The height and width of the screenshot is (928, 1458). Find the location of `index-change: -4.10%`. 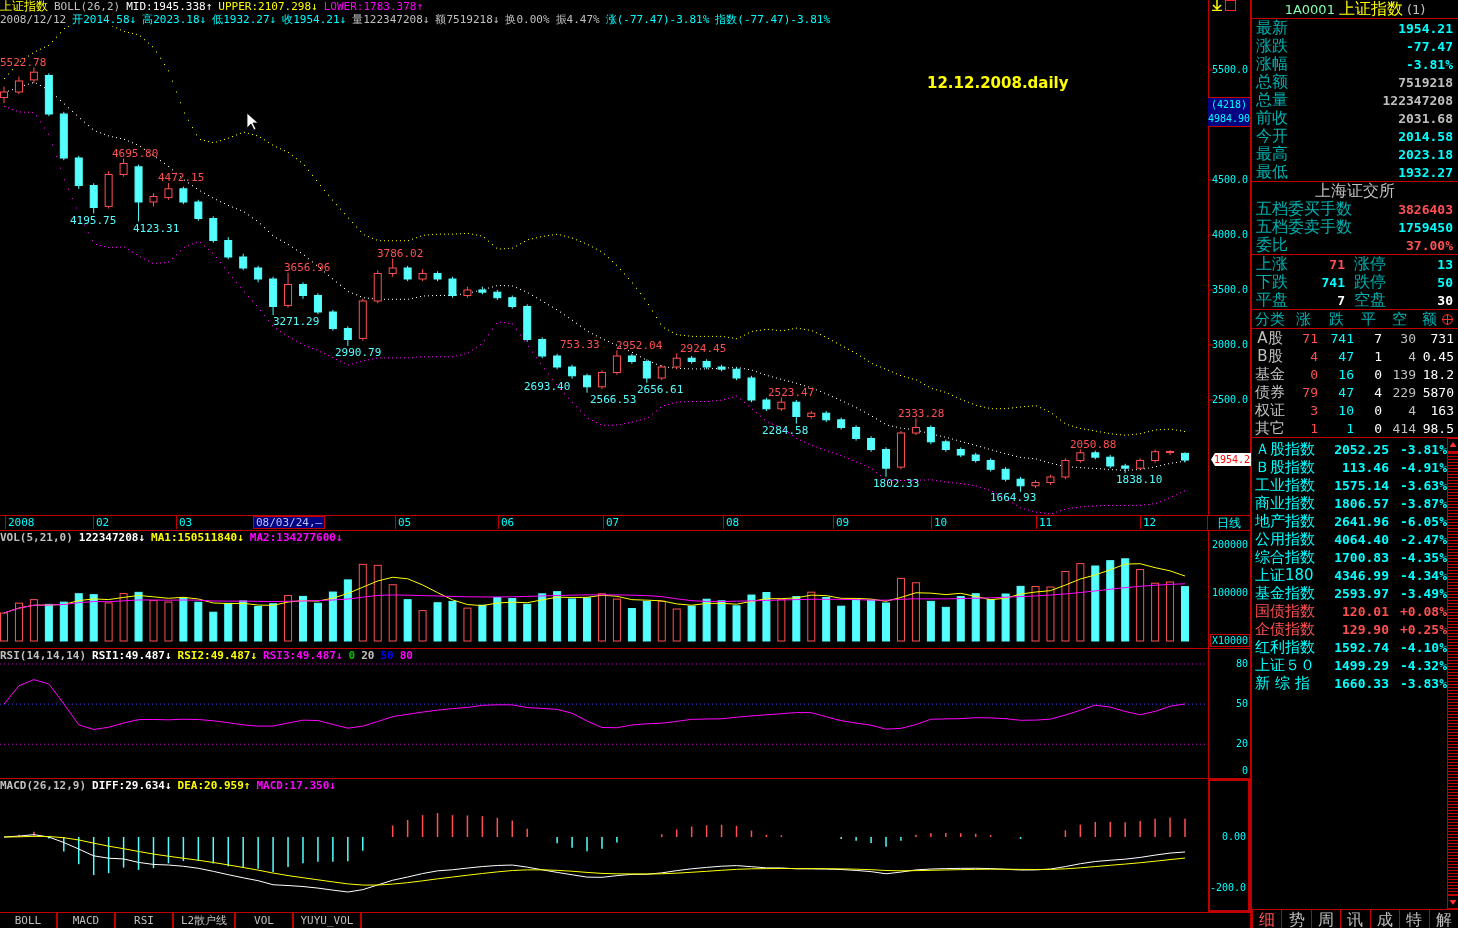

index-change: -4.10% is located at coordinates (1423, 647).